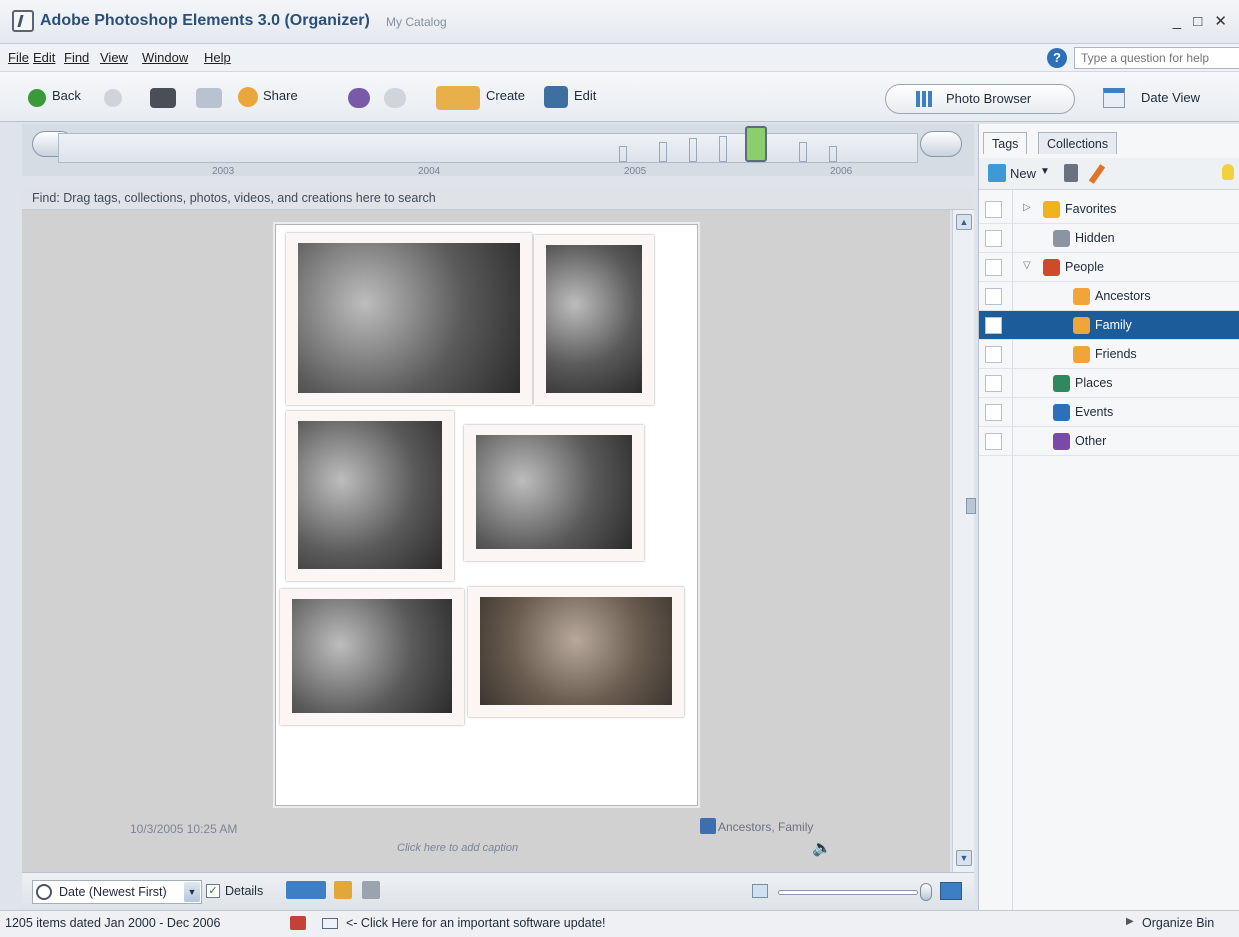 This screenshot has width=1239, height=937. What do you see at coordinates (1061, 238) in the screenshot?
I see `hidden-icon` at bounding box center [1061, 238].